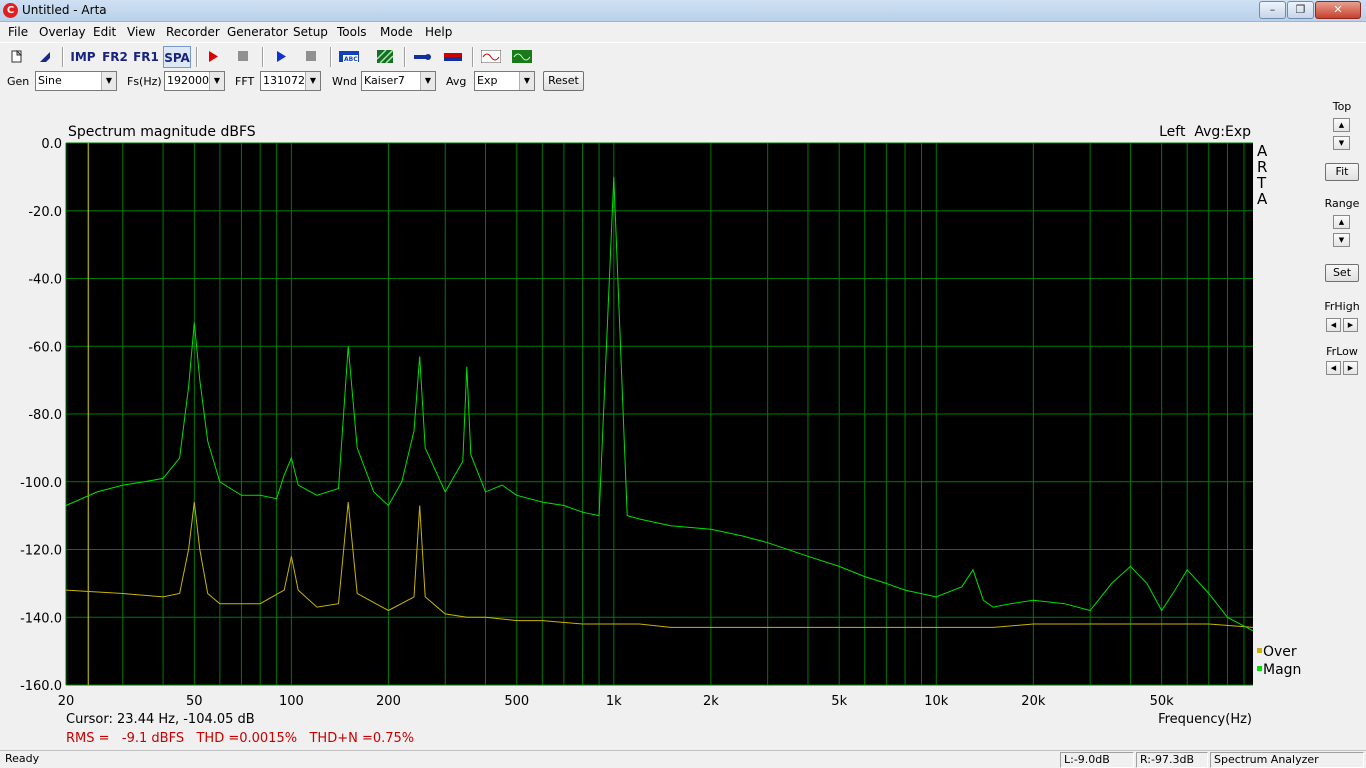  What do you see at coordinates (310, 32) in the screenshot?
I see `menu-setup: Setup` at bounding box center [310, 32].